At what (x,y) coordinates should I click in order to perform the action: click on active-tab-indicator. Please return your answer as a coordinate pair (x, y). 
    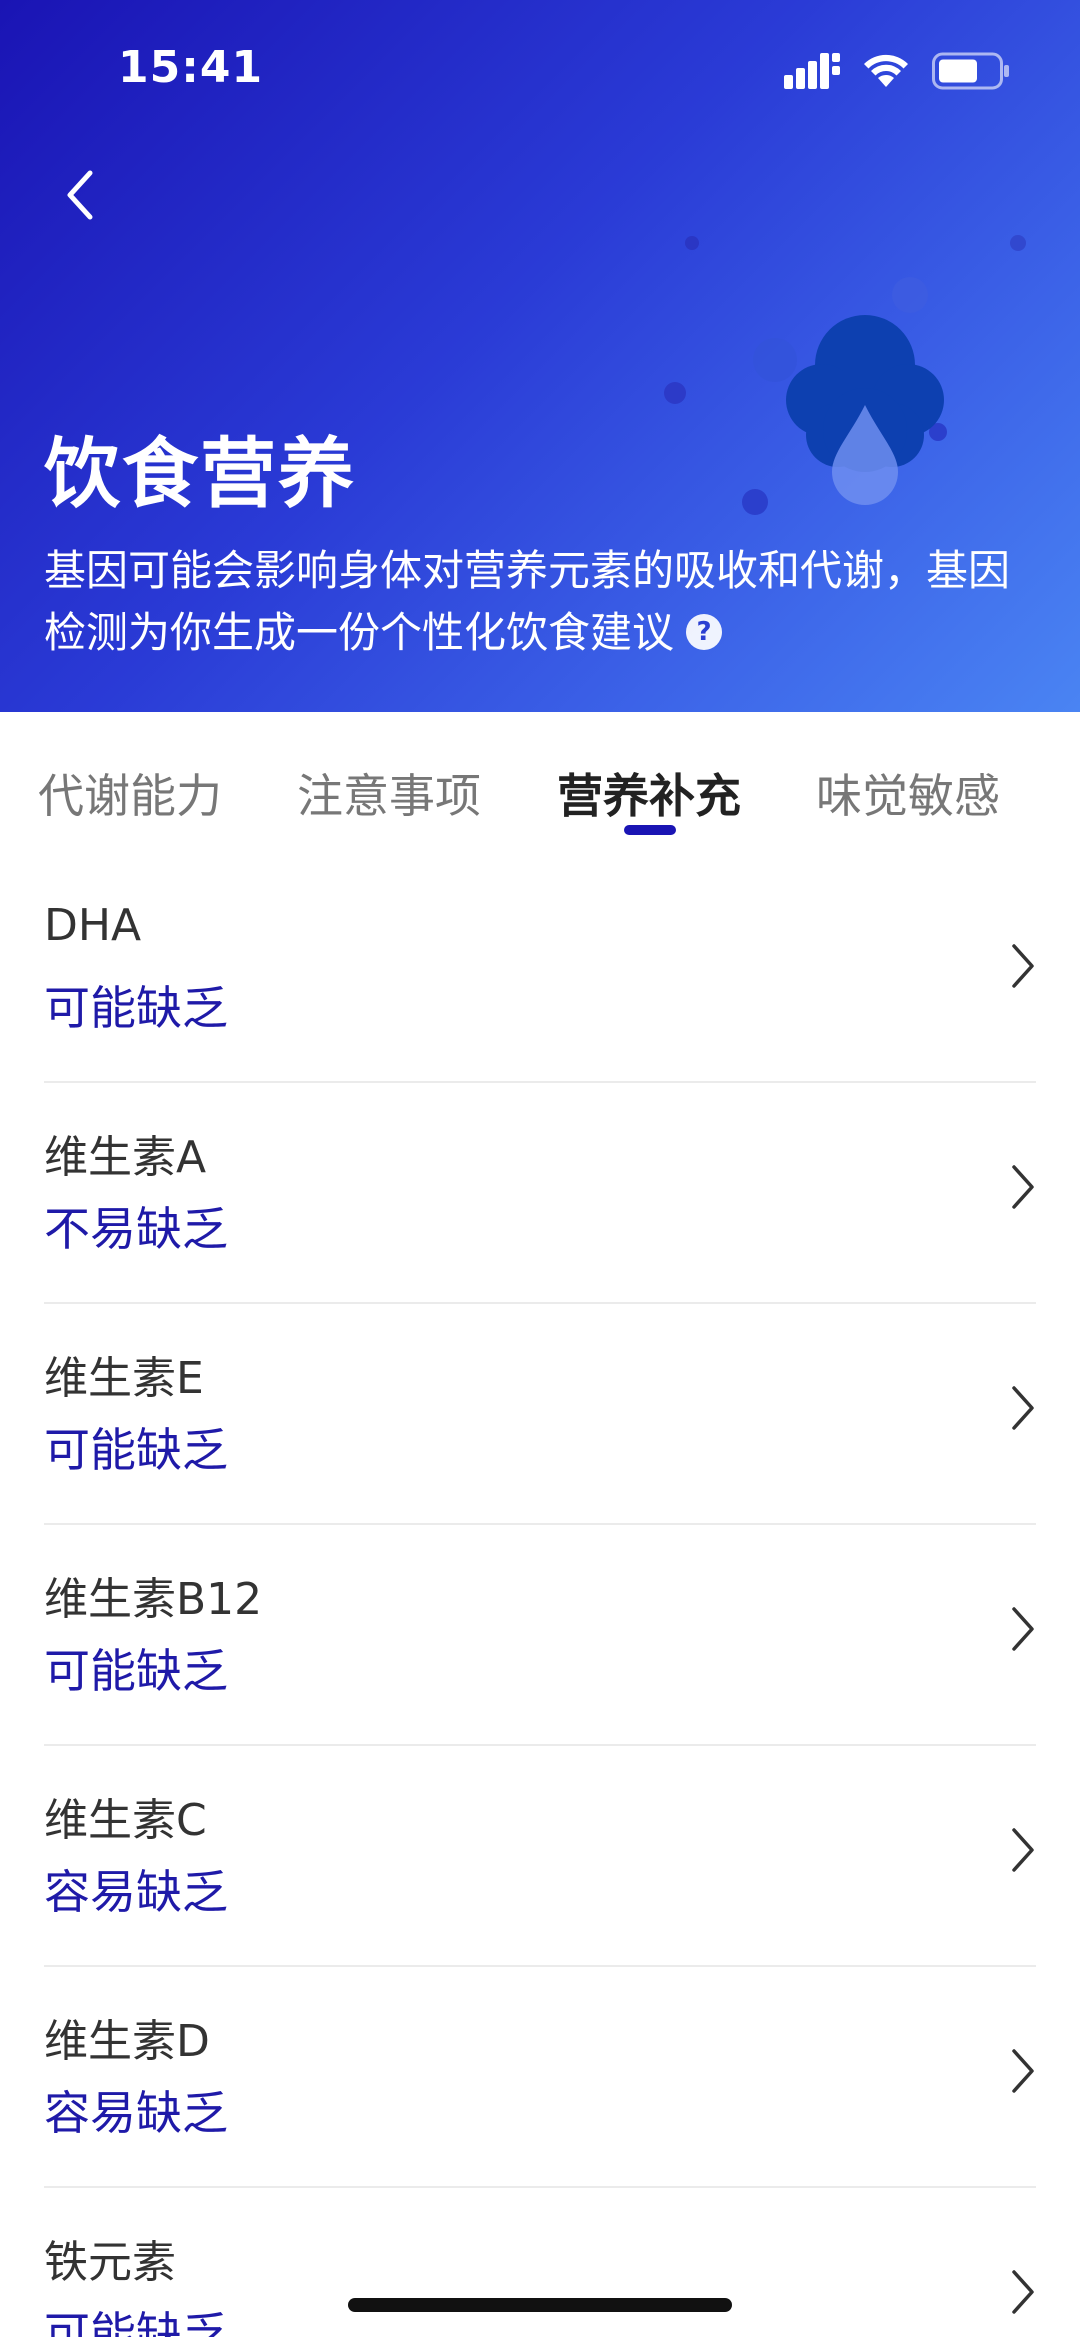
    Looking at the image, I should click on (650, 830).